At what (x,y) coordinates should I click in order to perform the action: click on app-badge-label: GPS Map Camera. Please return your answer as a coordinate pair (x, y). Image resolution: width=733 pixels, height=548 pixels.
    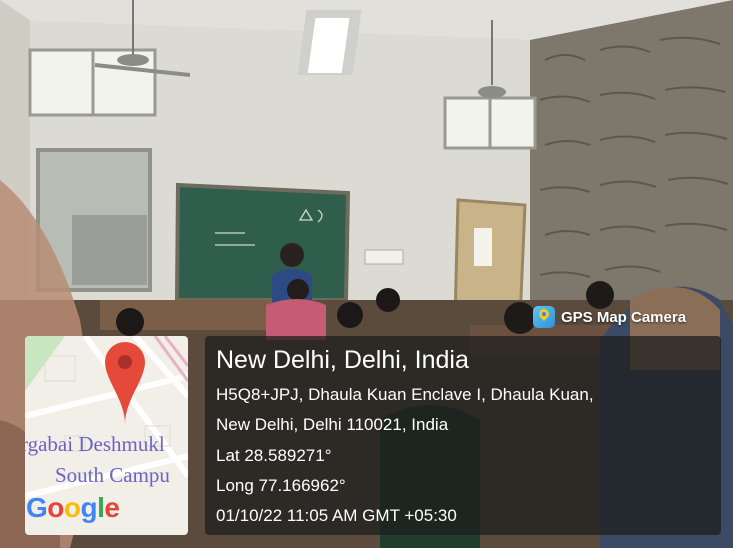
    Looking at the image, I should click on (624, 317).